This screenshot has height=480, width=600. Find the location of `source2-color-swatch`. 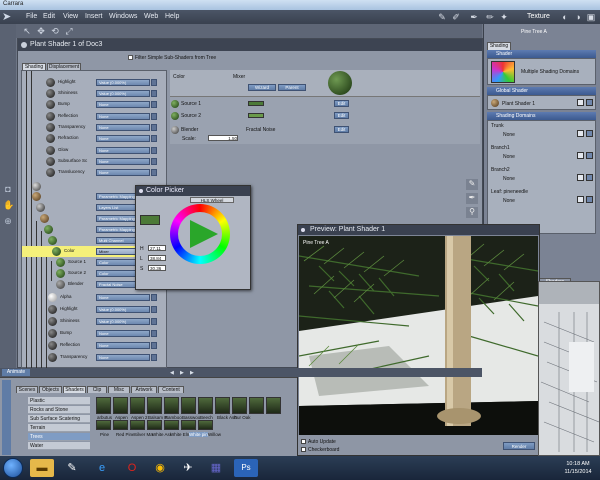

source2-color-swatch is located at coordinates (256, 115).